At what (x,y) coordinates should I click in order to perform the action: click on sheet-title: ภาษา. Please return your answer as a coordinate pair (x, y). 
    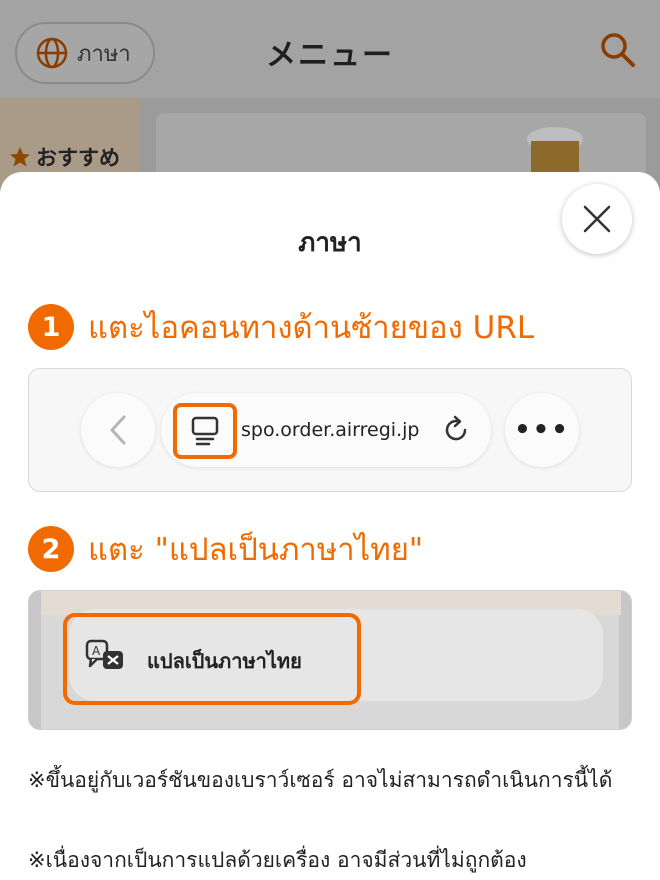
    Looking at the image, I should click on (330, 243).